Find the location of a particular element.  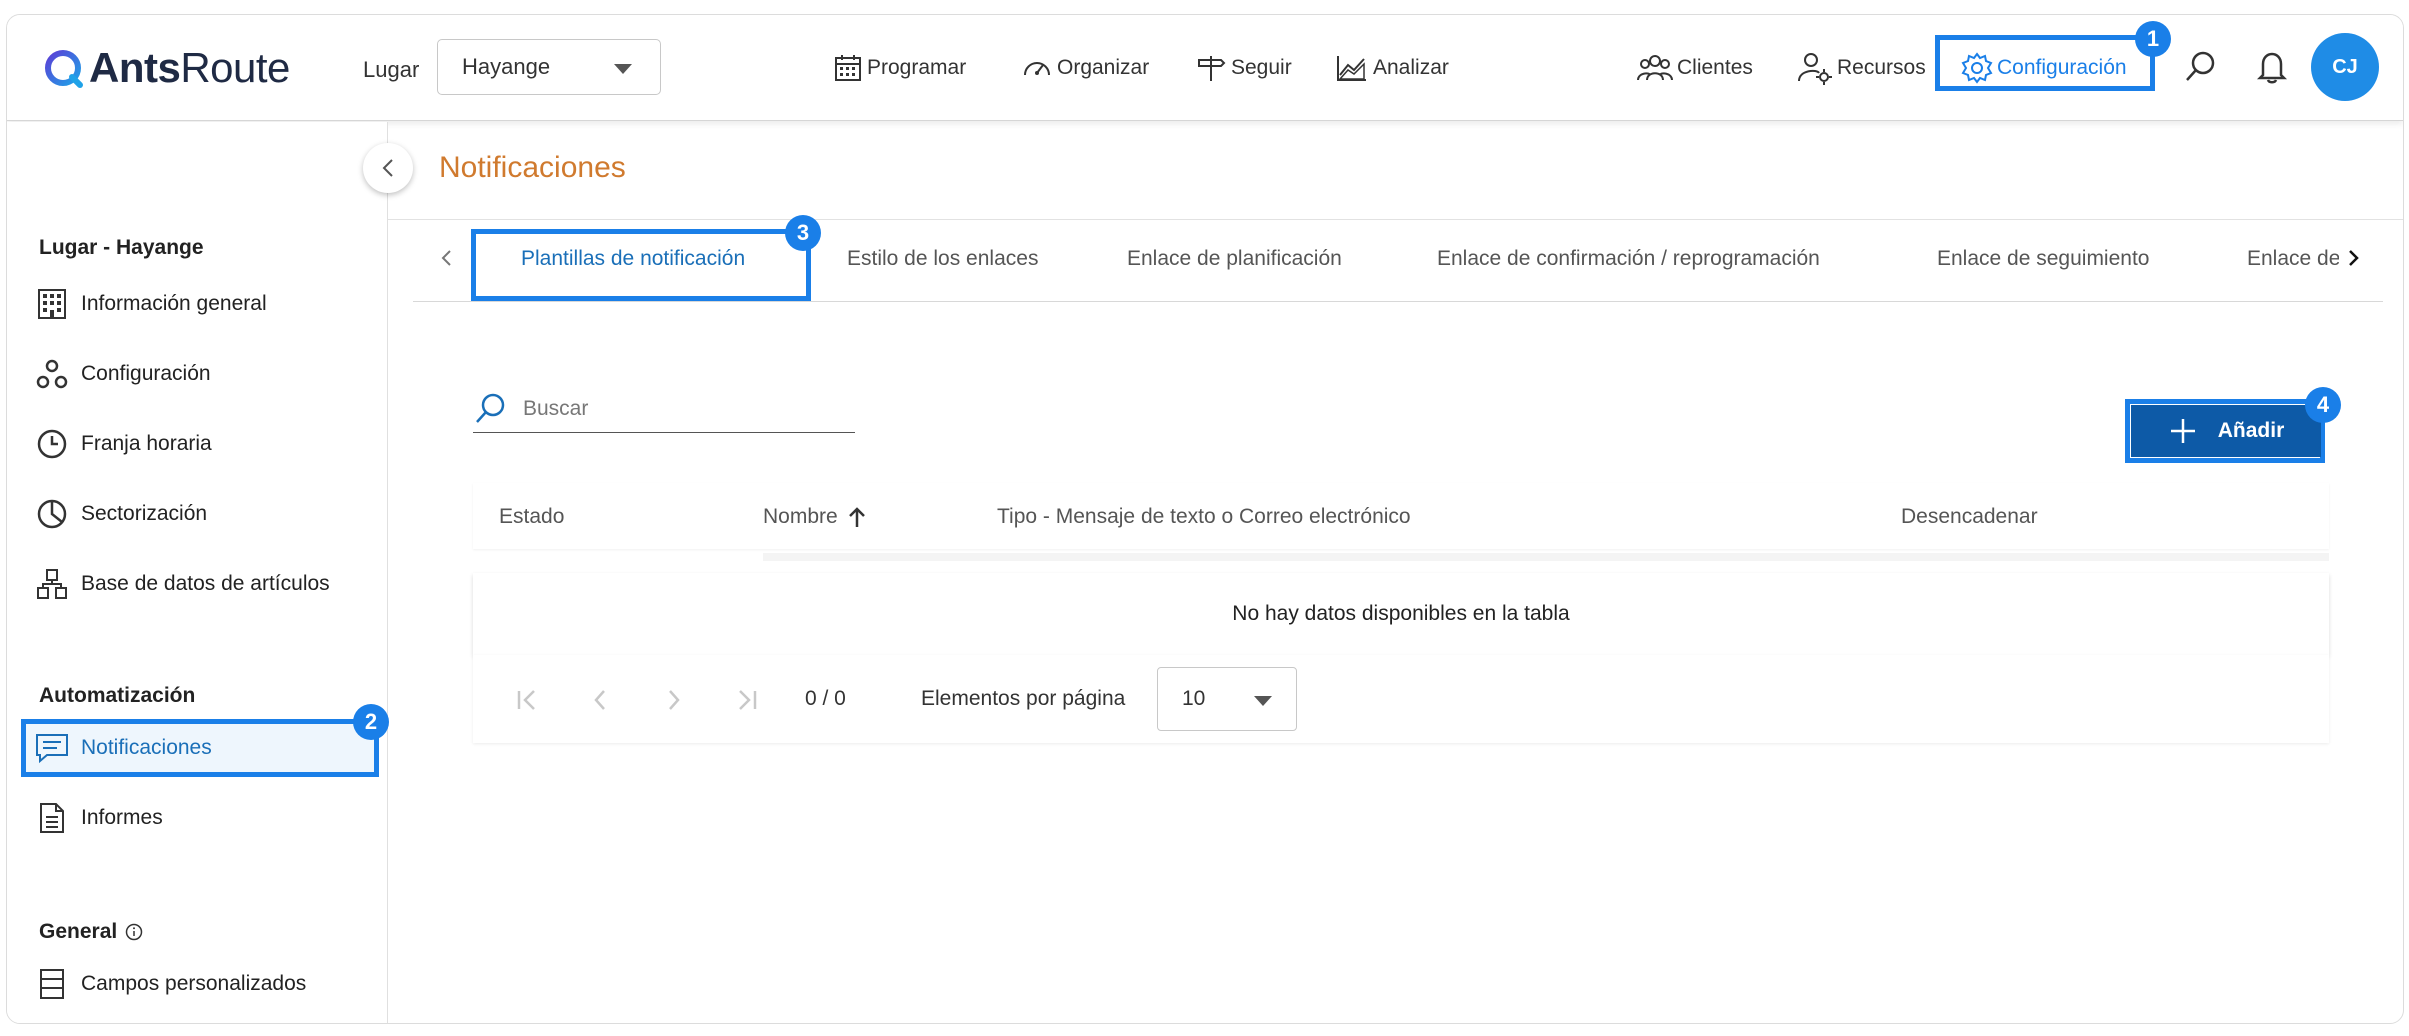

logo-text: AntsRoute is located at coordinates (189, 67).